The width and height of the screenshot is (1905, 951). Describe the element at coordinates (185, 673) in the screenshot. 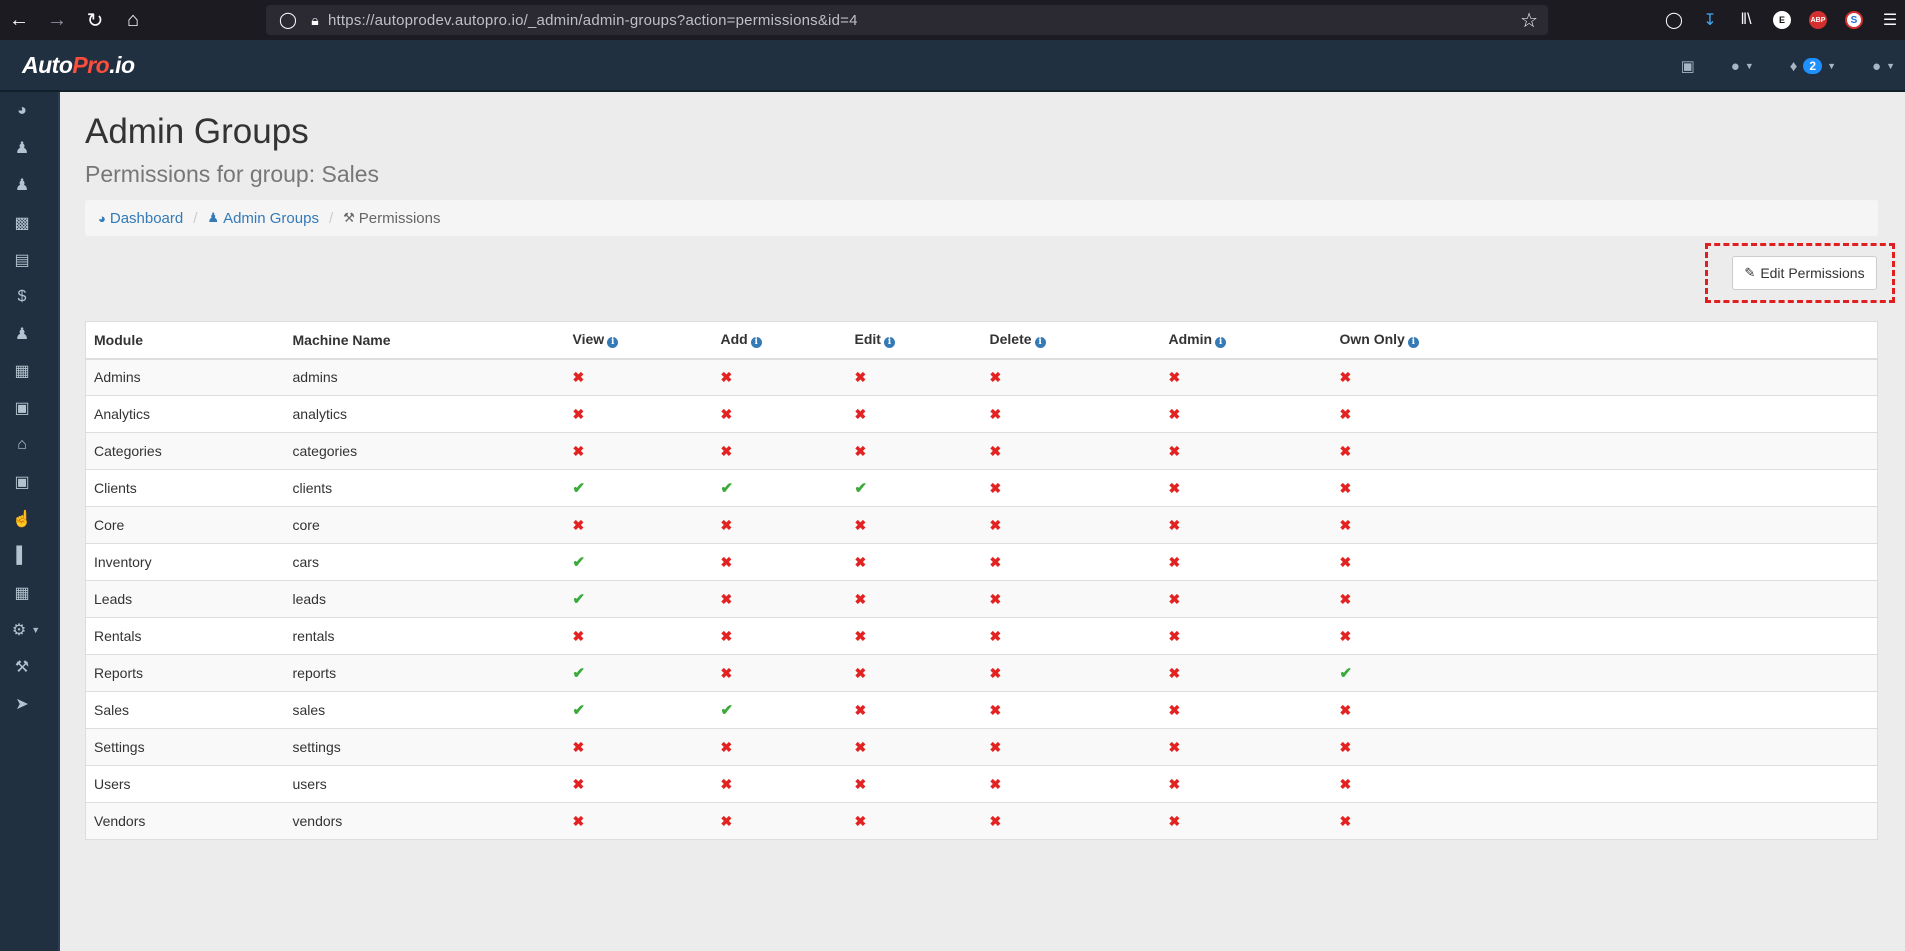

I see `module-cell: Reports` at that location.